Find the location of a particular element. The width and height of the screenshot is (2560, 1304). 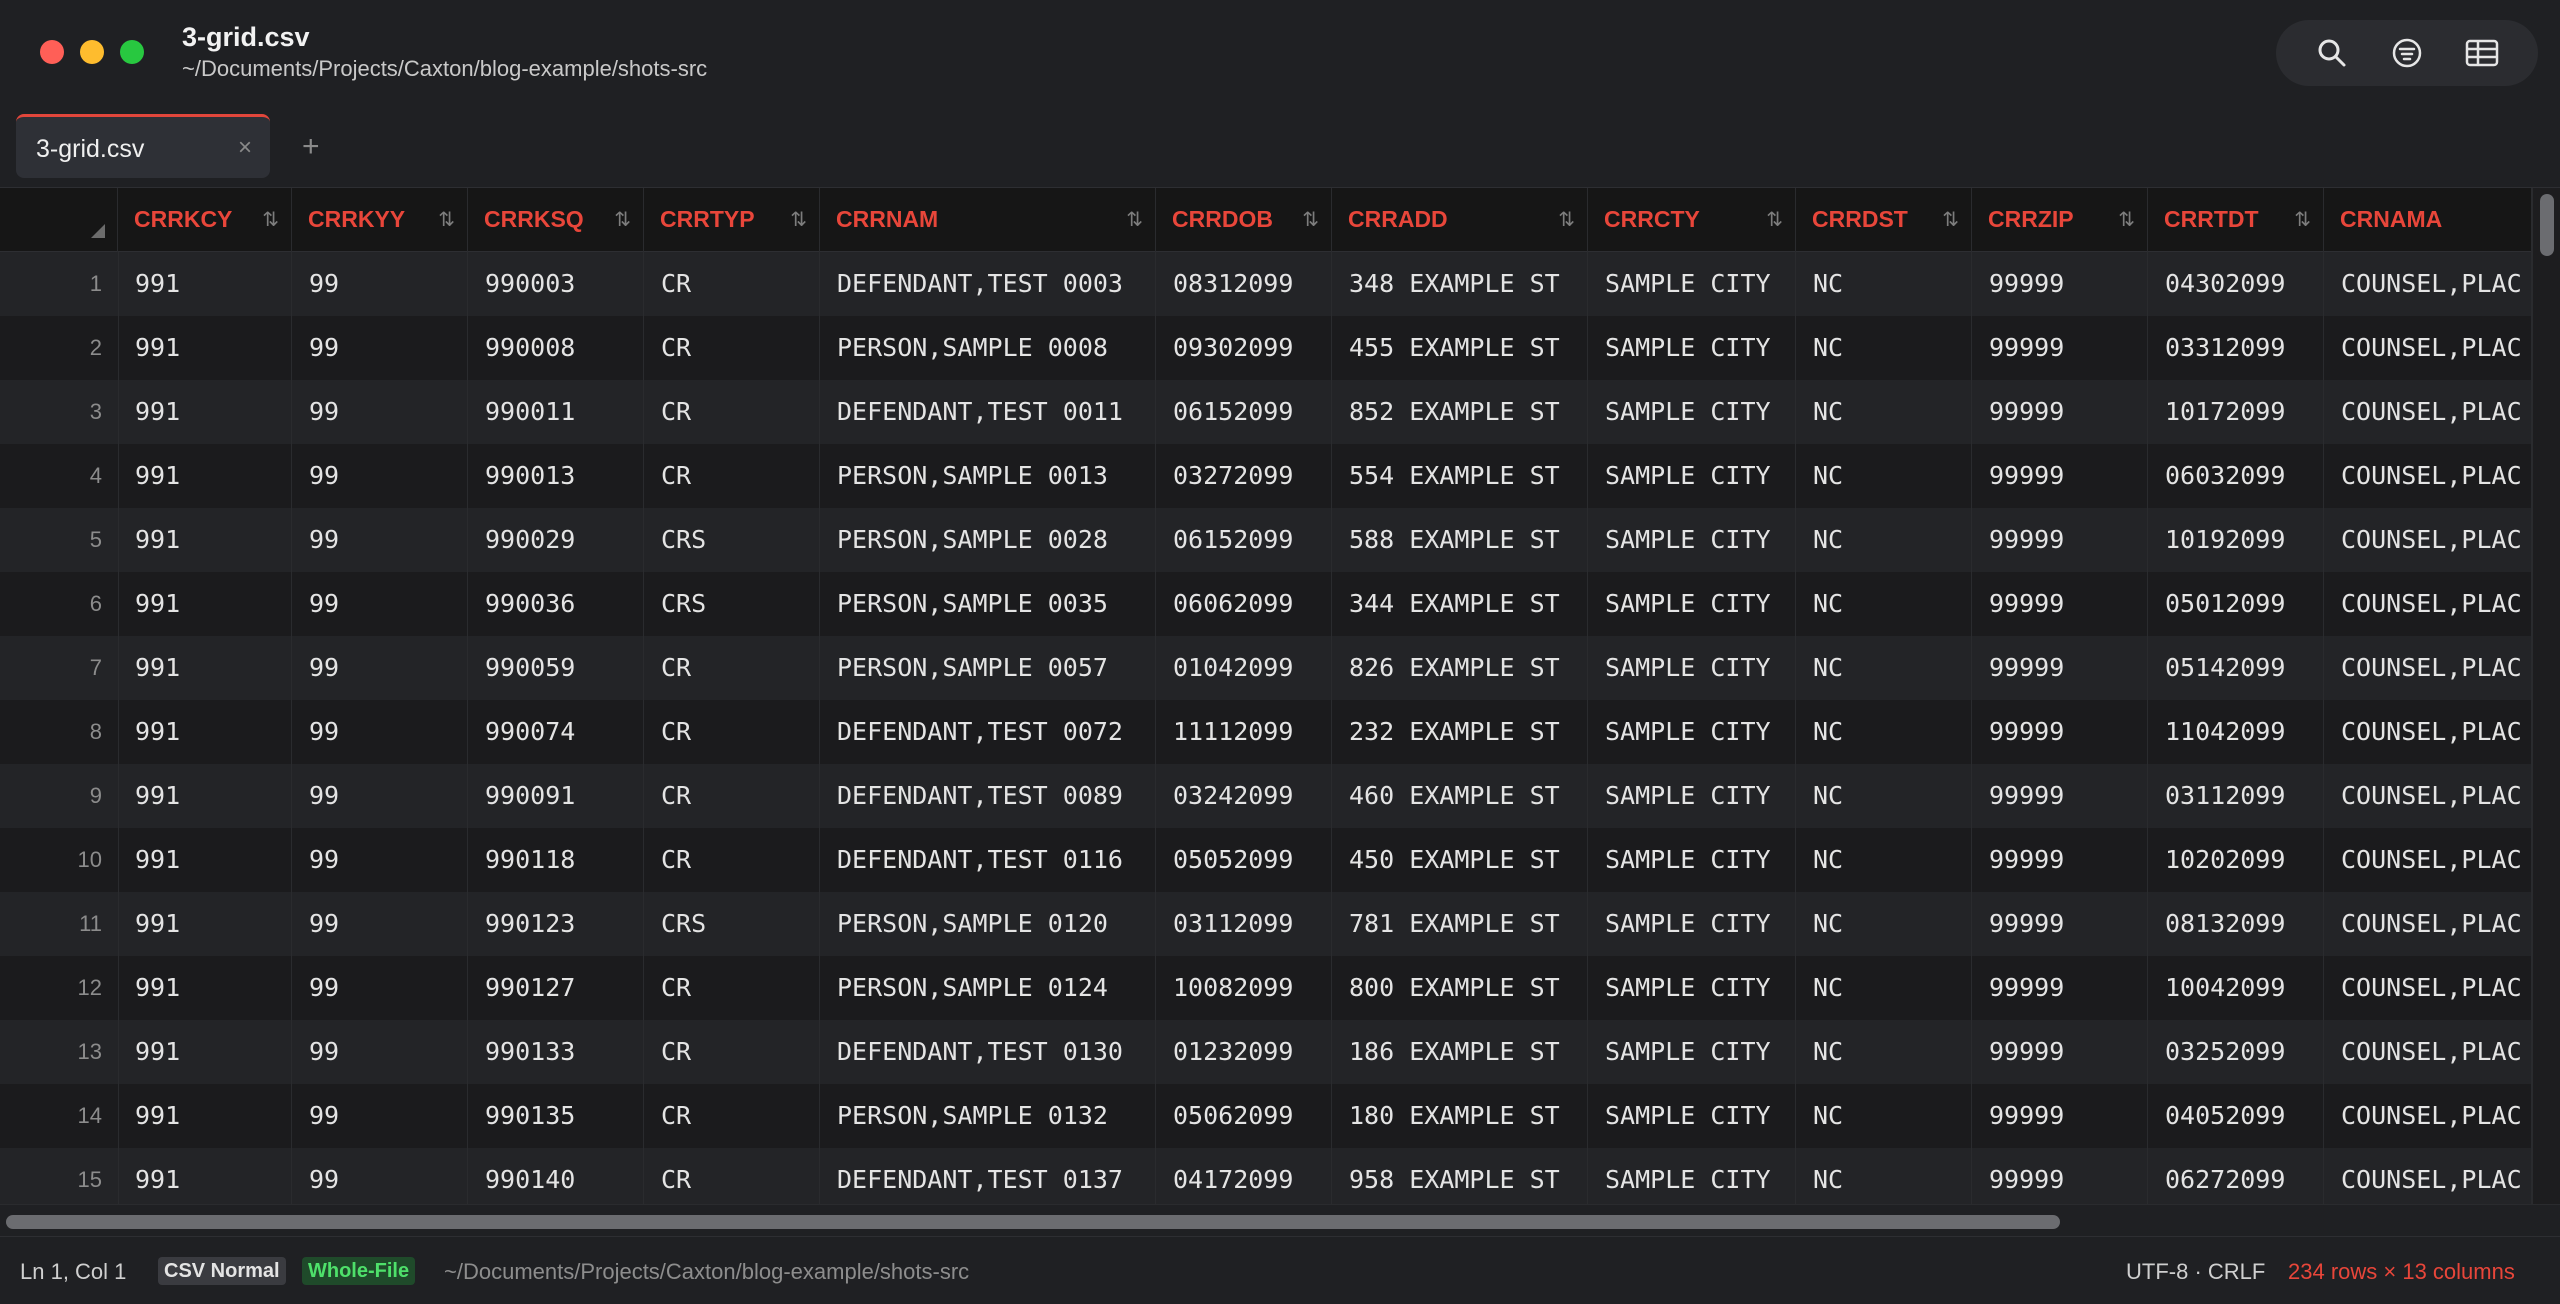

horizontal-scrollbar is located at coordinates (1280, 1220).